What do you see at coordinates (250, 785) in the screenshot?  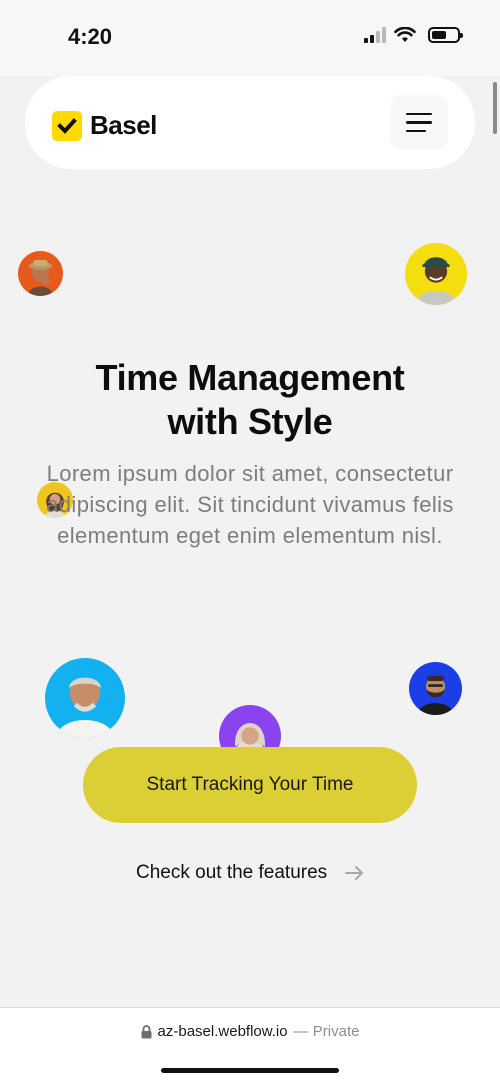 I see `start-tracking-button: Start Tracking Your Time` at bounding box center [250, 785].